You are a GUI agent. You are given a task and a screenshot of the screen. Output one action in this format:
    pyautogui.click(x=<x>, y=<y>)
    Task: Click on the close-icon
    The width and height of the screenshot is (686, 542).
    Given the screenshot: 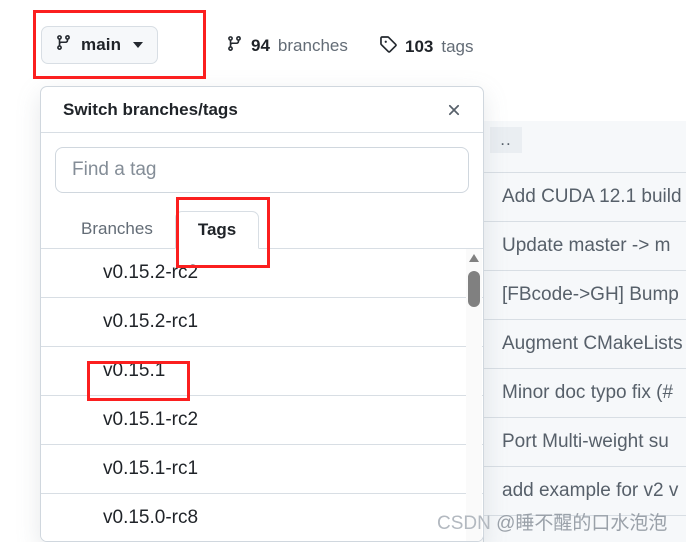 What is the action you would take?
    pyautogui.click(x=454, y=110)
    